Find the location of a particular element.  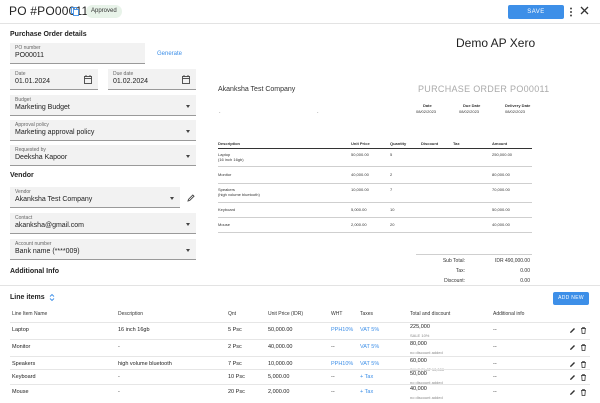

vendor-select: Vendor Akanksha Test Company is located at coordinates (95, 197).